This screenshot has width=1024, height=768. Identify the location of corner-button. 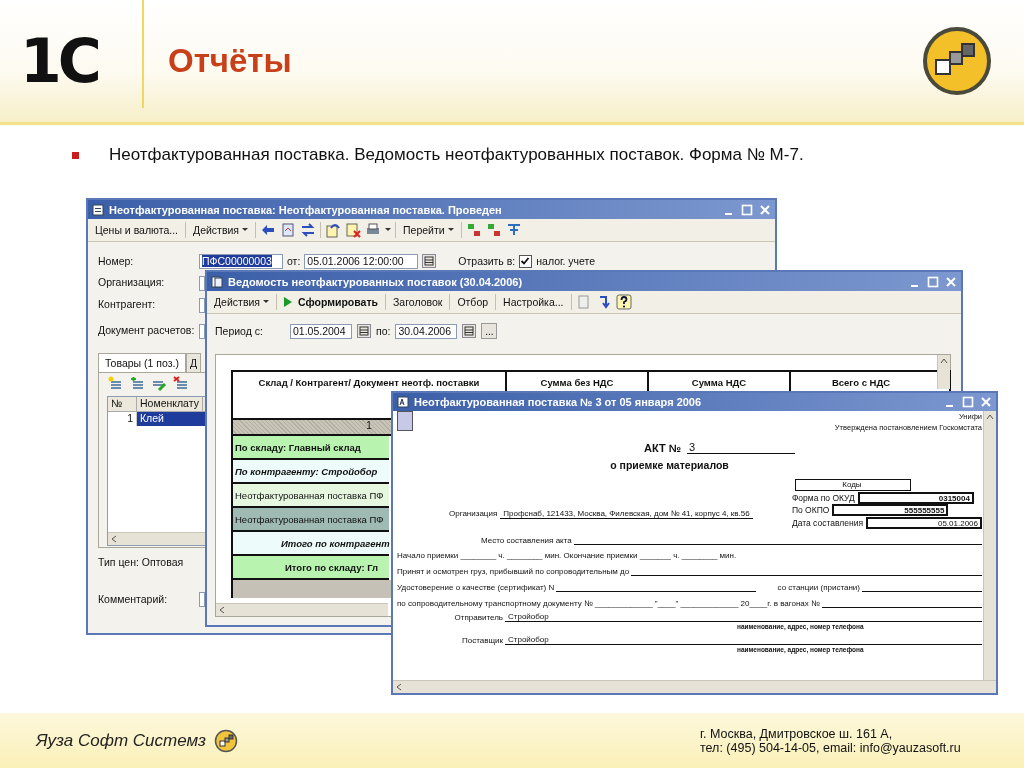
(405, 421).